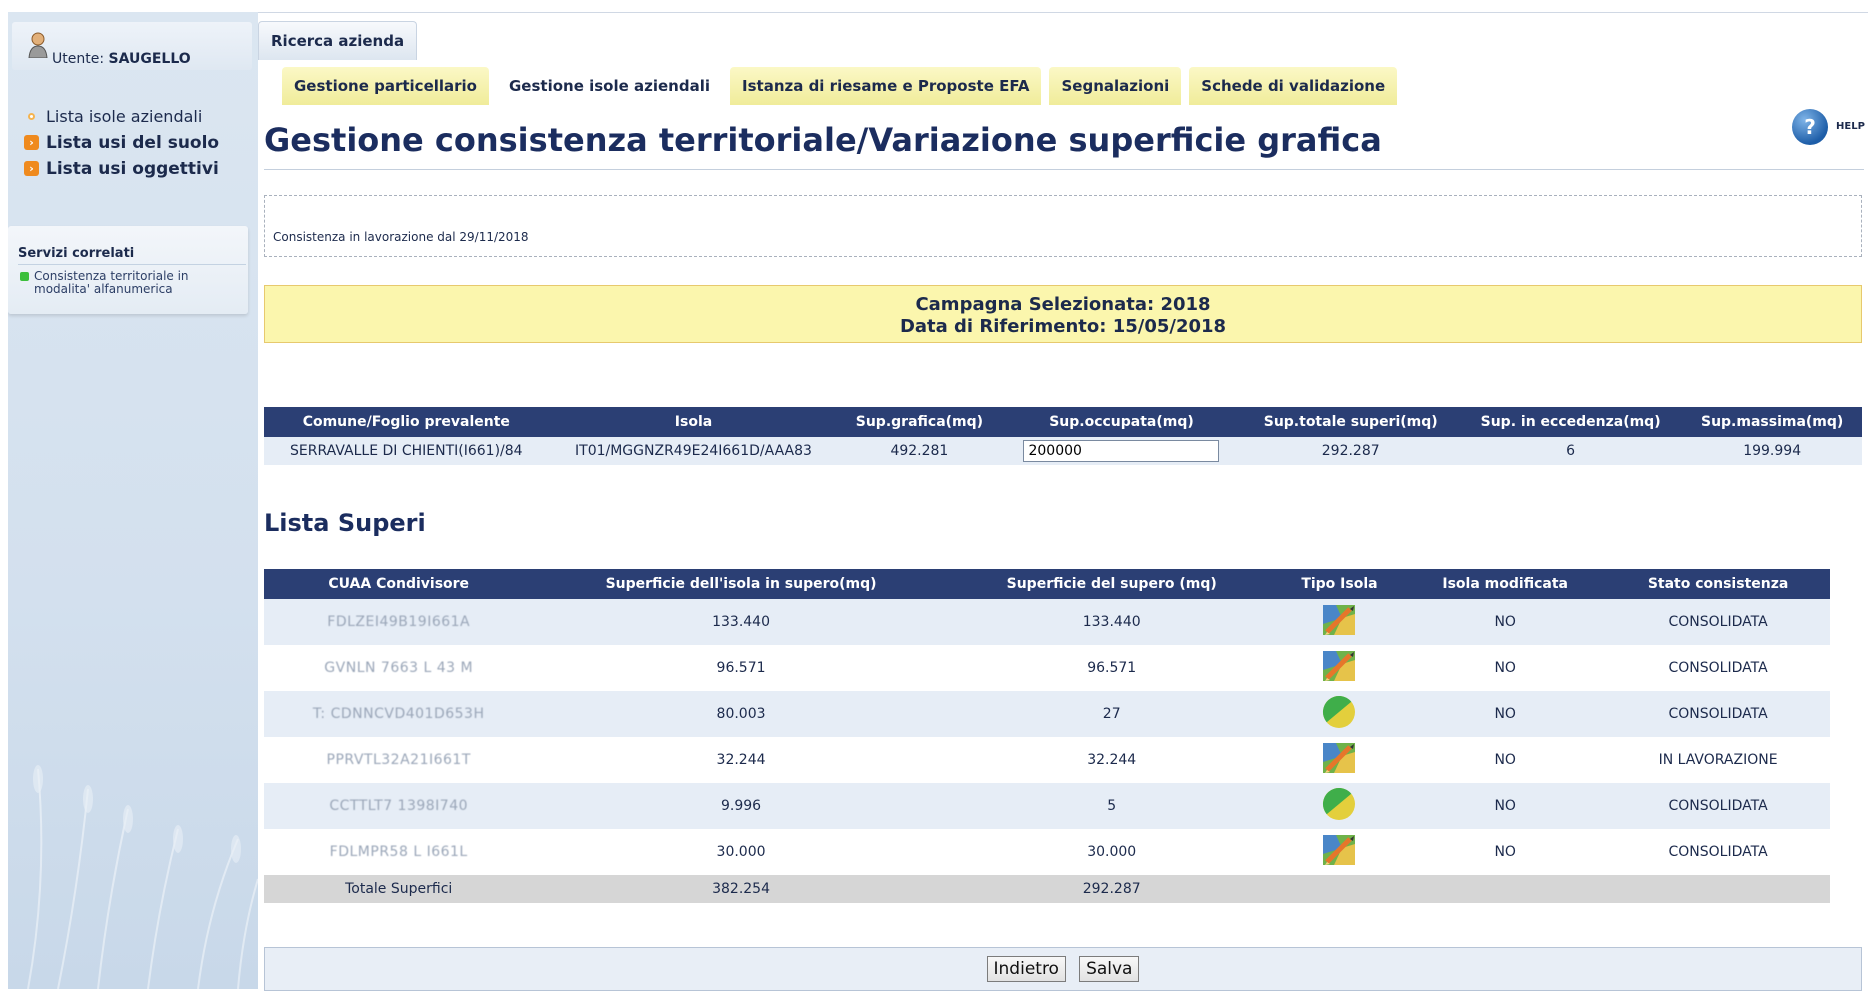  I want to click on cuaa-cell: PPRVTL32A21I661T, so click(399, 760).